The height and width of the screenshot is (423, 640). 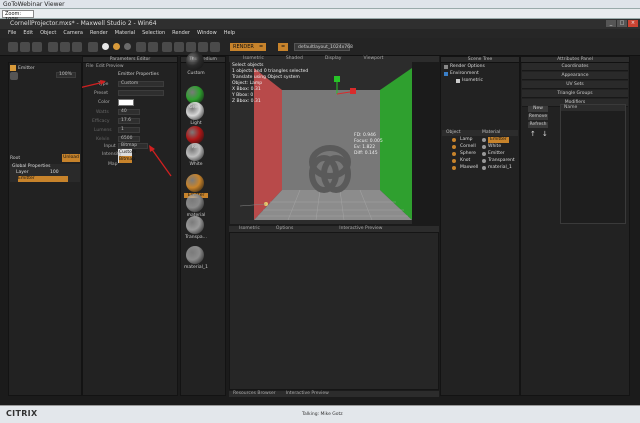 I want to click on render-option-button: =, so click(x=261, y=47).